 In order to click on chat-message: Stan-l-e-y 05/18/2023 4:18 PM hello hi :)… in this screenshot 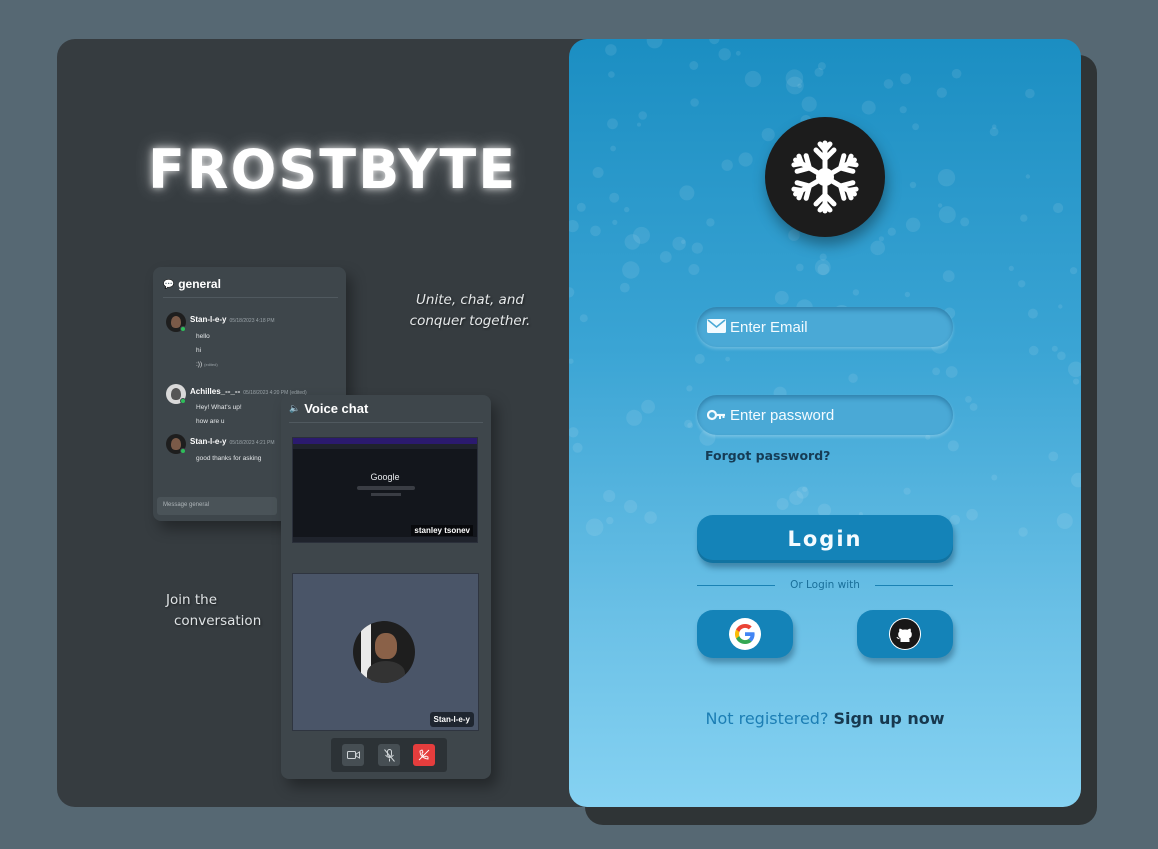, I will do `click(251, 343)`.